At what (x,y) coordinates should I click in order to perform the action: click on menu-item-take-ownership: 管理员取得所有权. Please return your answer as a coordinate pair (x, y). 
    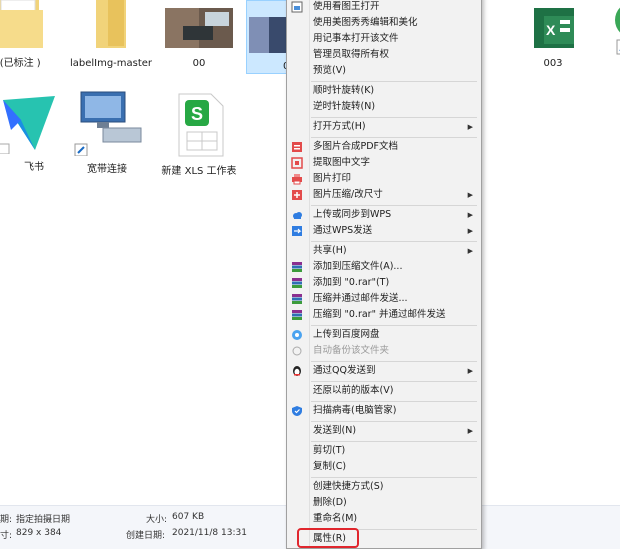
    Looking at the image, I should click on (384, 55).